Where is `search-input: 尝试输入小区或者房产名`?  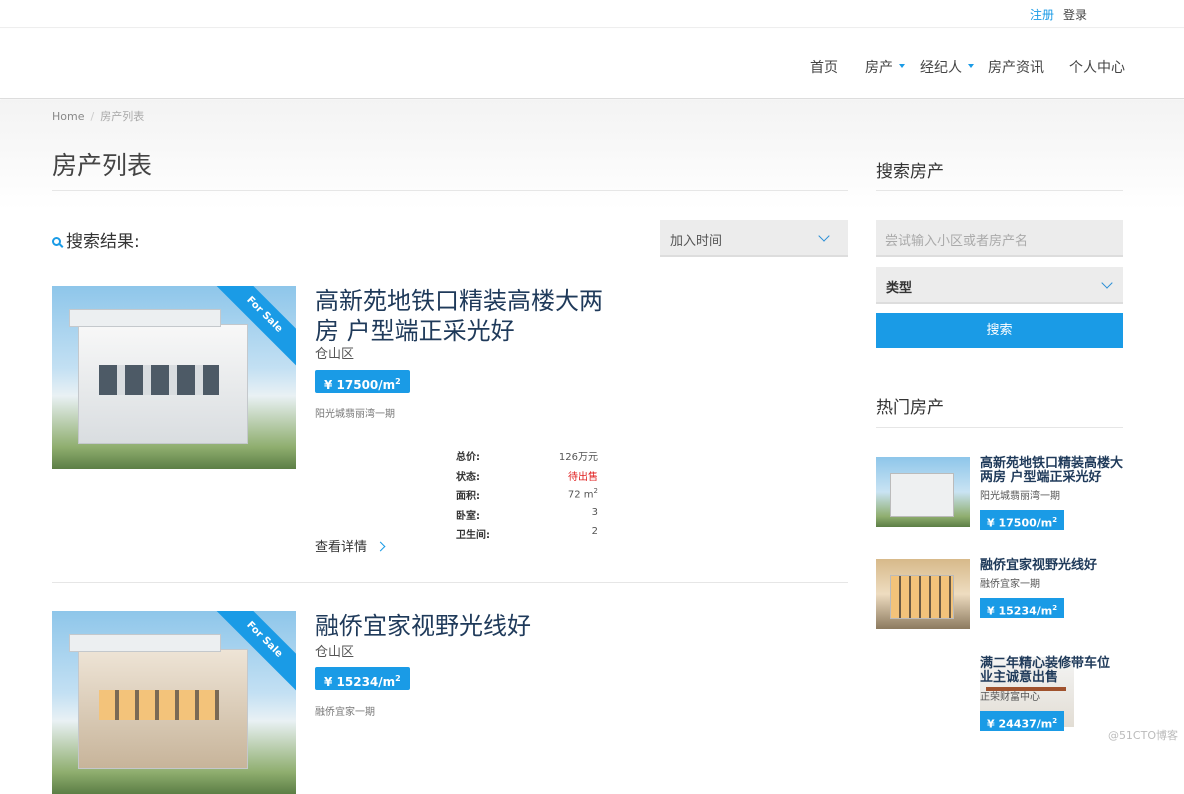 search-input: 尝试输入小区或者房产名 is located at coordinates (999, 238).